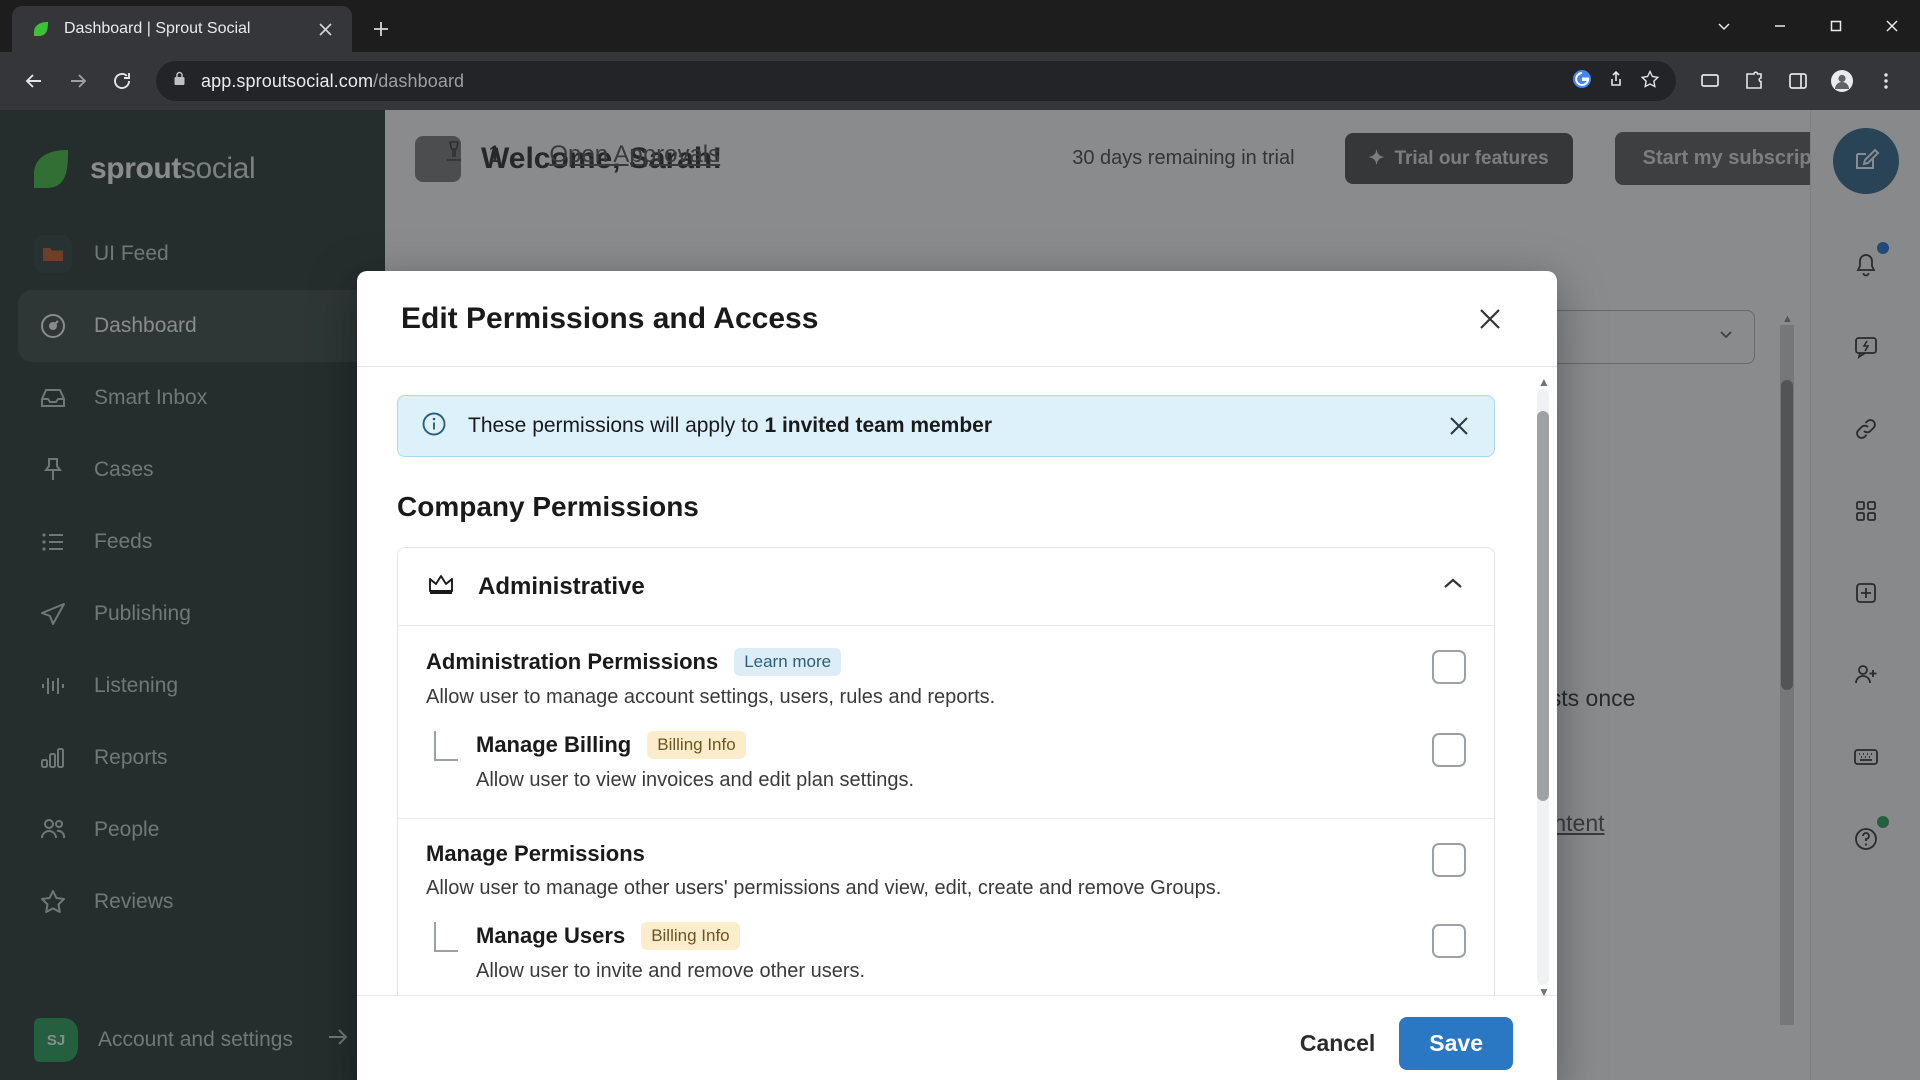  What do you see at coordinates (1886, 81) in the screenshot?
I see `kebab-menu-icon` at bounding box center [1886, 81].